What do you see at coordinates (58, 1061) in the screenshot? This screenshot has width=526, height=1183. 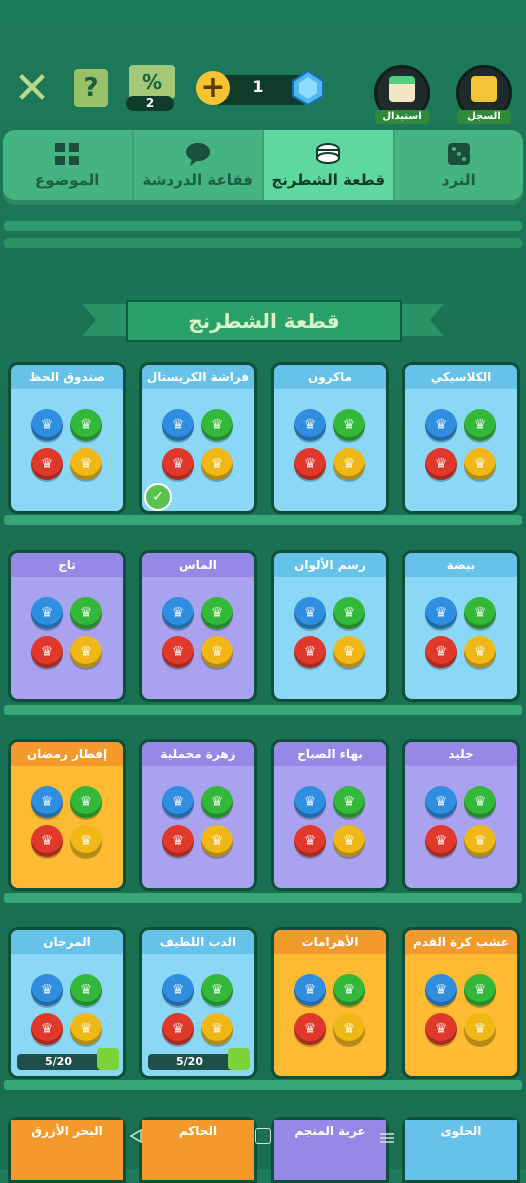 I see `progress-text: 5/20` at bounding box center [58, 1061].